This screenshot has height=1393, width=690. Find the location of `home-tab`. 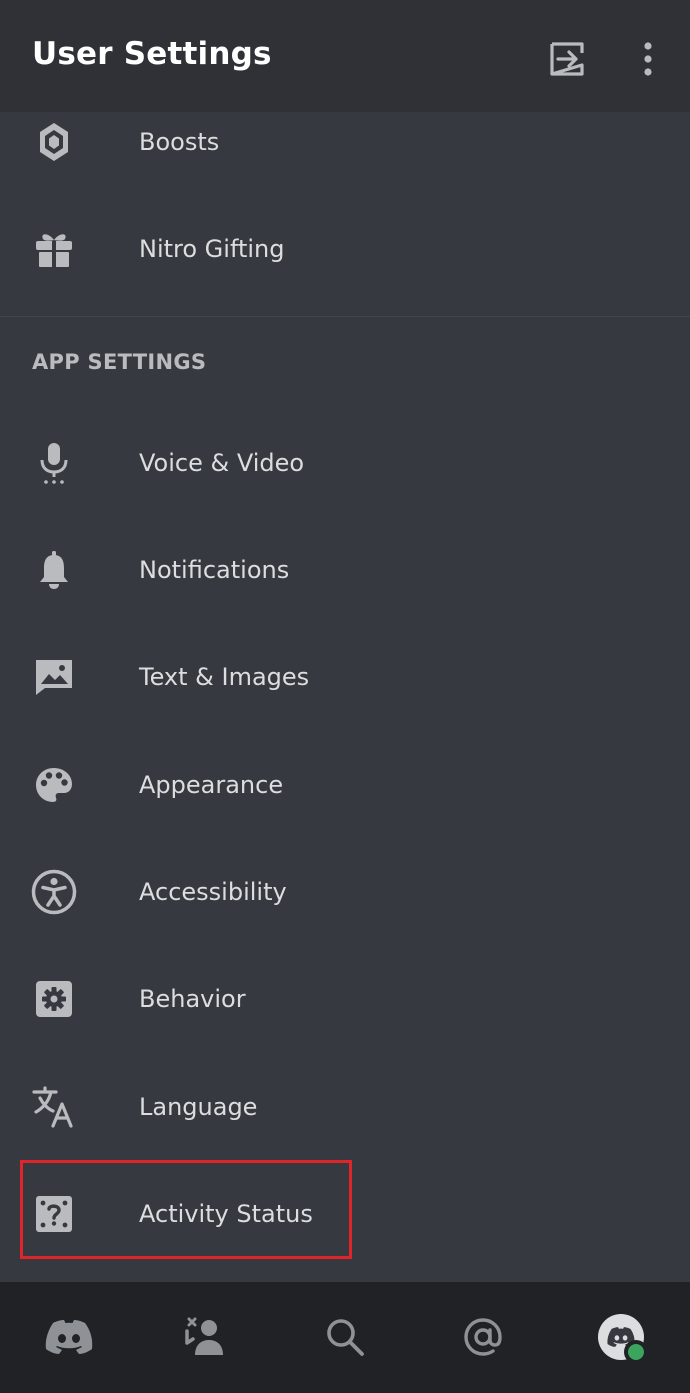

home-tab is located at coordinates (69, 1337).